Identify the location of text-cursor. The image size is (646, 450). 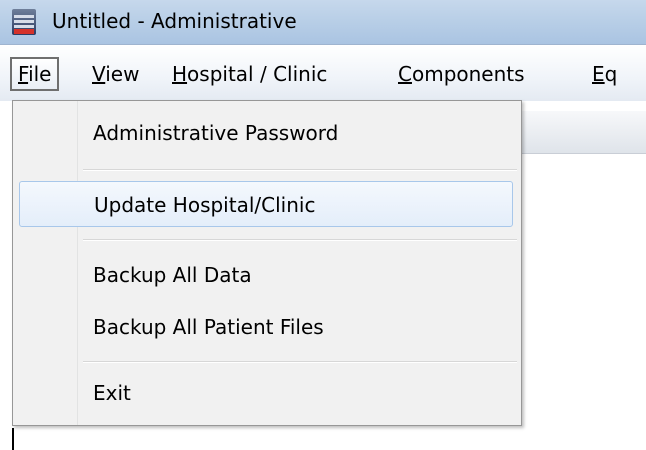
(13, 439).